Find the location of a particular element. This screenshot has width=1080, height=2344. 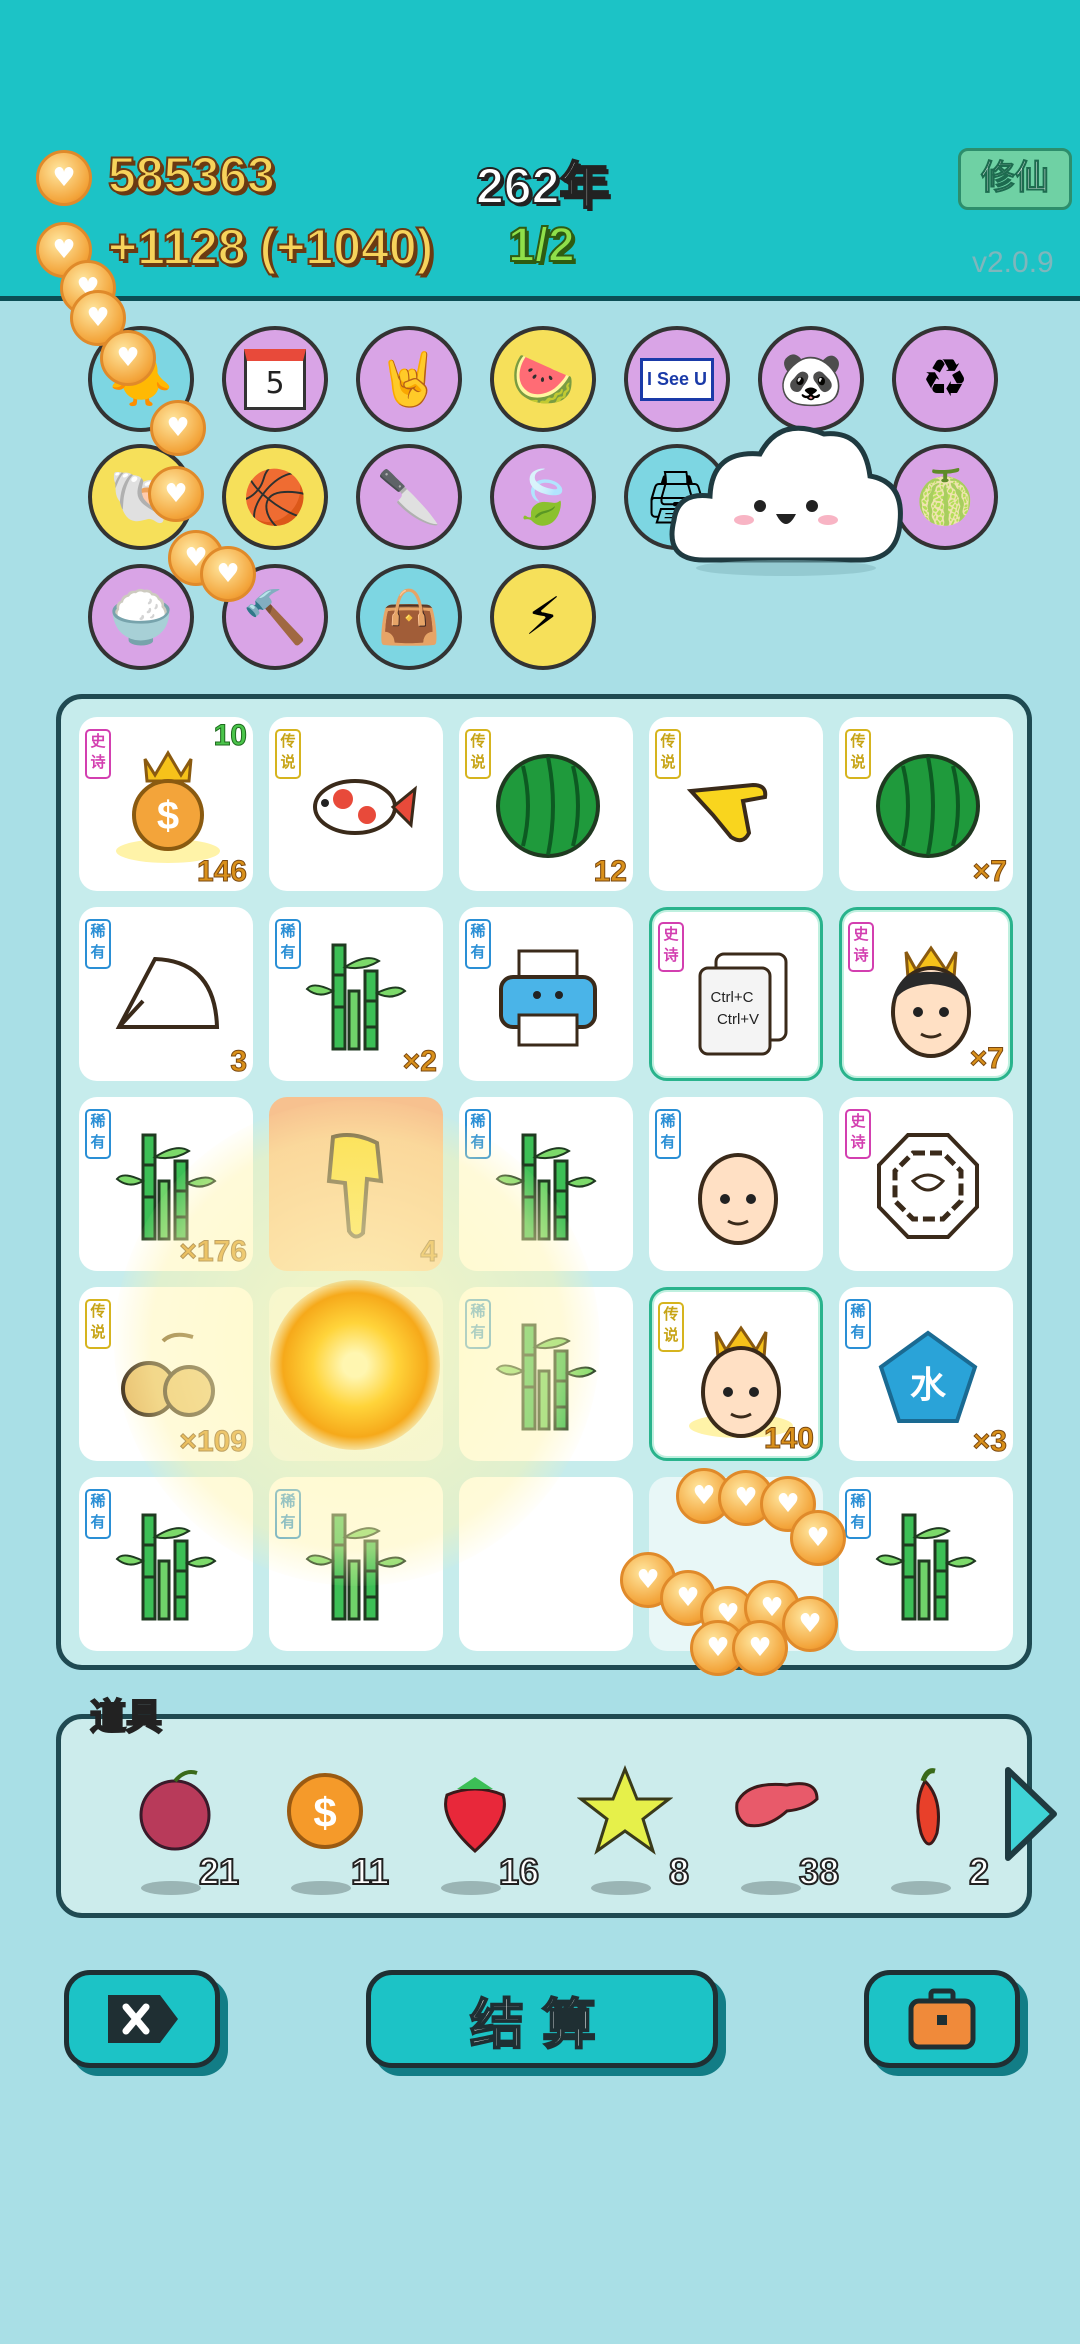

item-slot: 8 is located at coordinates (627, 1829).